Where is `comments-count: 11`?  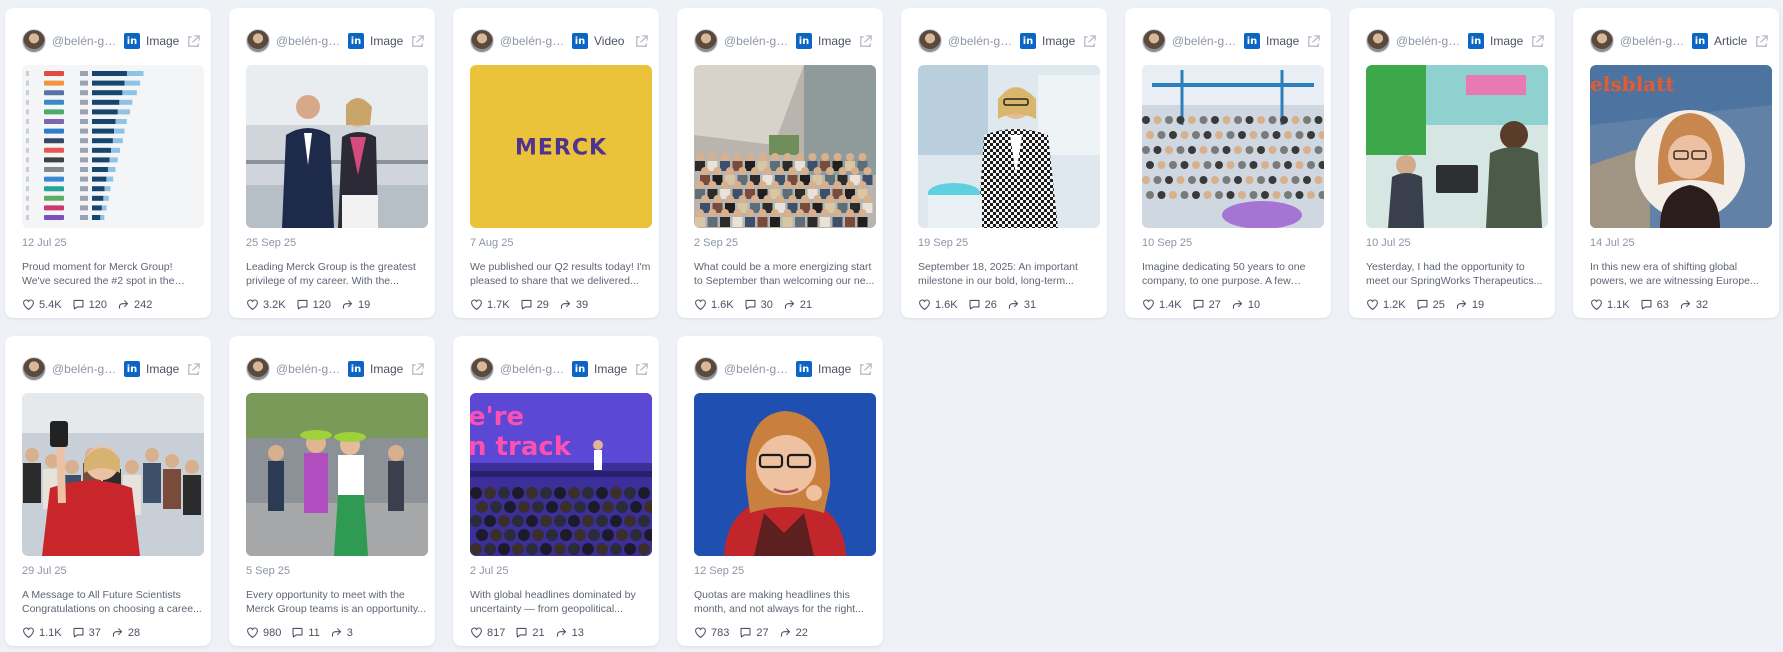
comments-count: 11 is located at coordinates (314, 632).